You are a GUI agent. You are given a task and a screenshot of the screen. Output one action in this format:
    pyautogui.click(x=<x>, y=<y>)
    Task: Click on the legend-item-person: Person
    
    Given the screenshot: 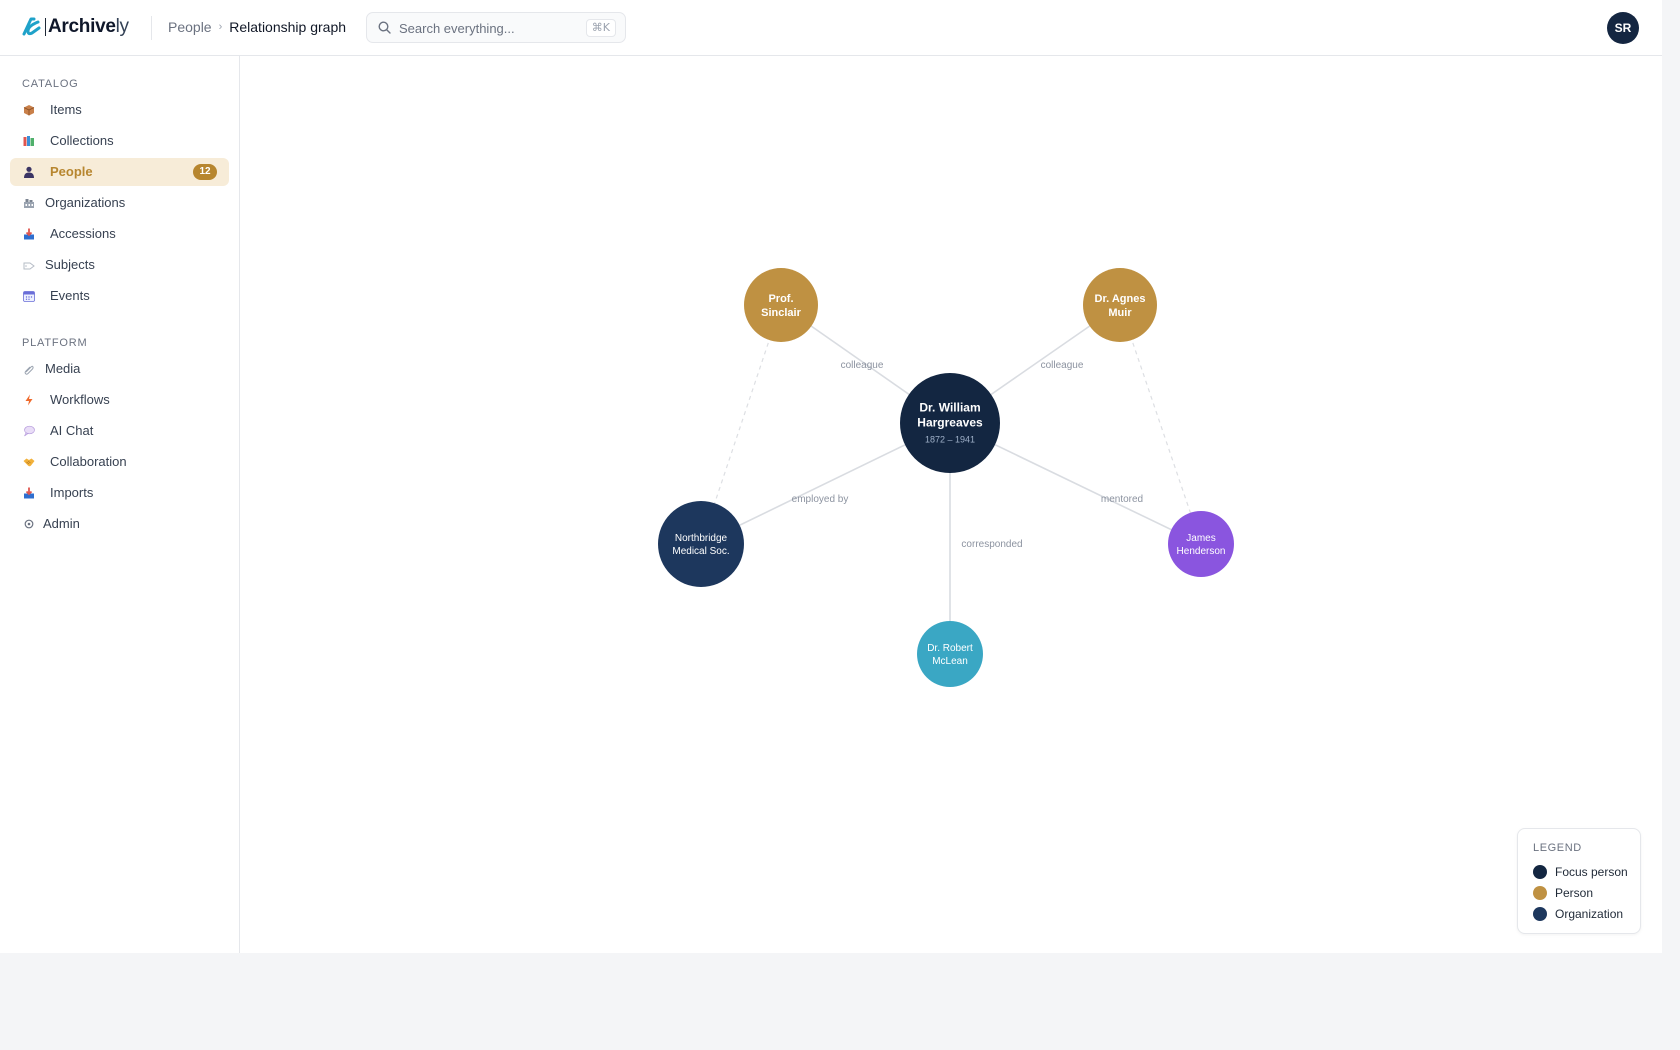 What is the action you would take?
    pyautogui.click(x=1563, y=893)
    